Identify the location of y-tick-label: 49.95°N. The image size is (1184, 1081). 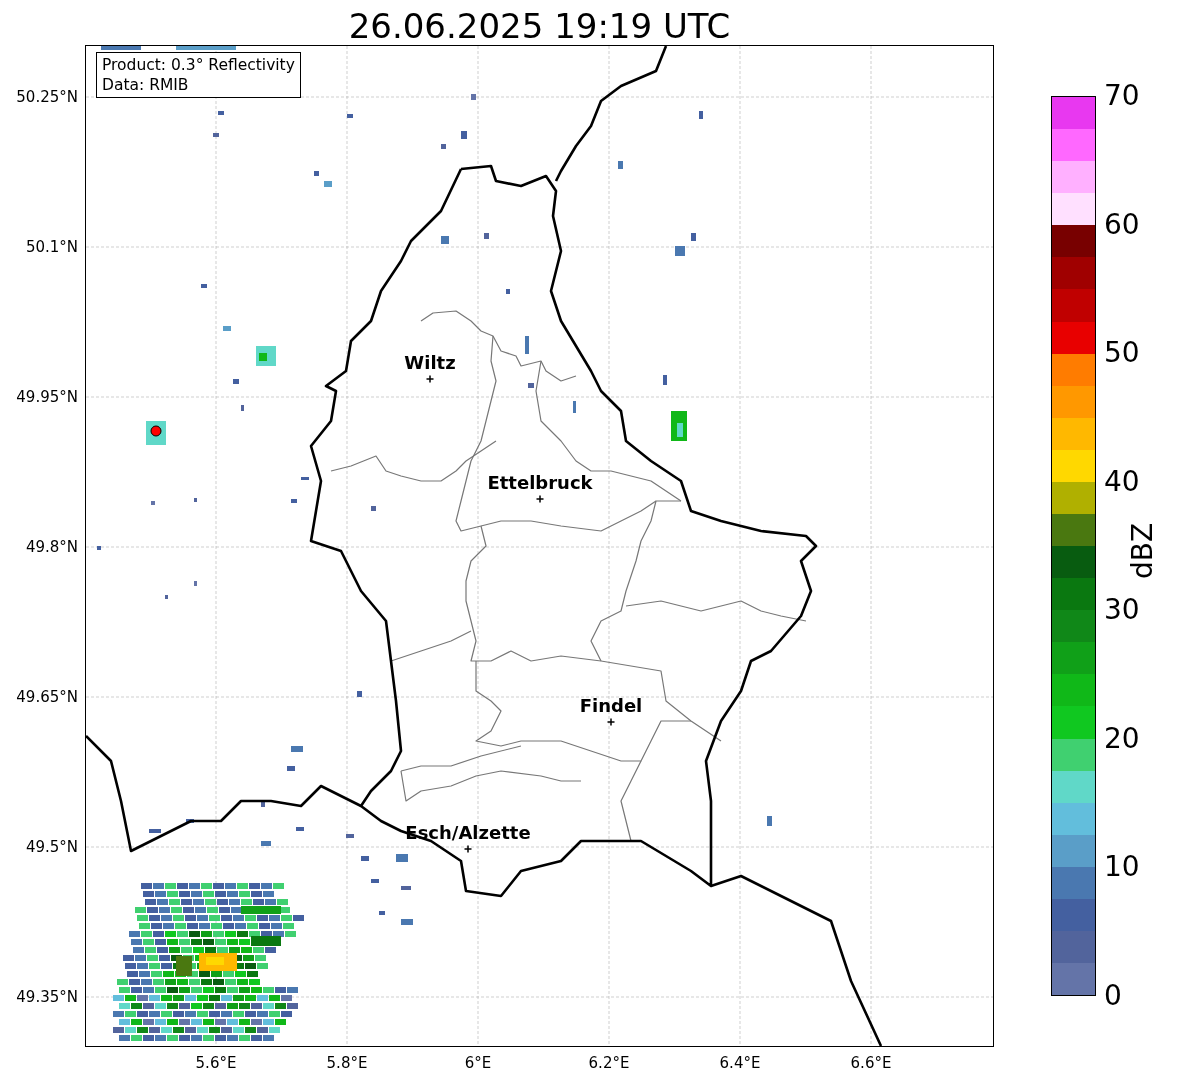
(47, 397).